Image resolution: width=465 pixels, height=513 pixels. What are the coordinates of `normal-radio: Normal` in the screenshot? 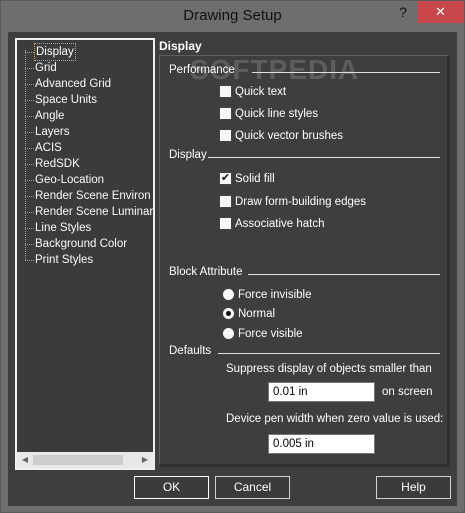 It's located at (248, 313).